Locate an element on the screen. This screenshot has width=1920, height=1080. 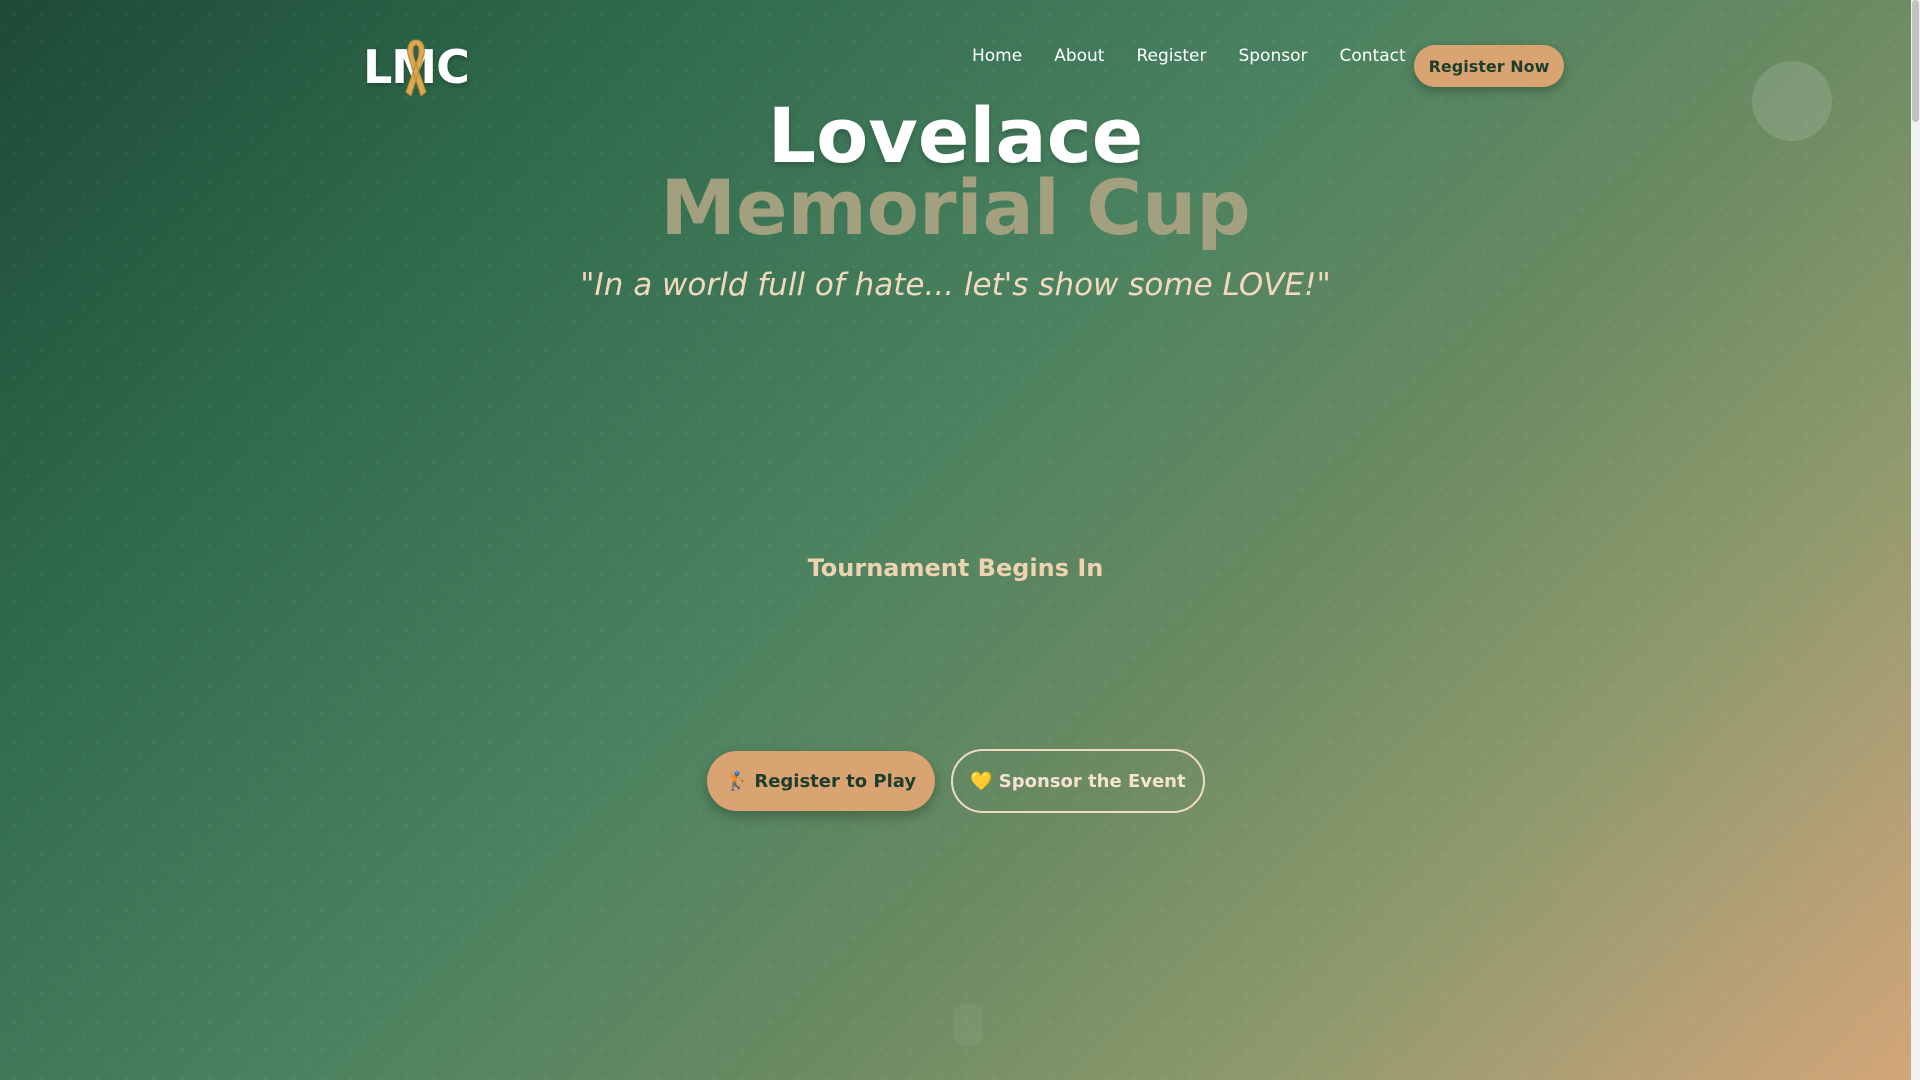
nav-about: About is located at coordinates (1079, 56).